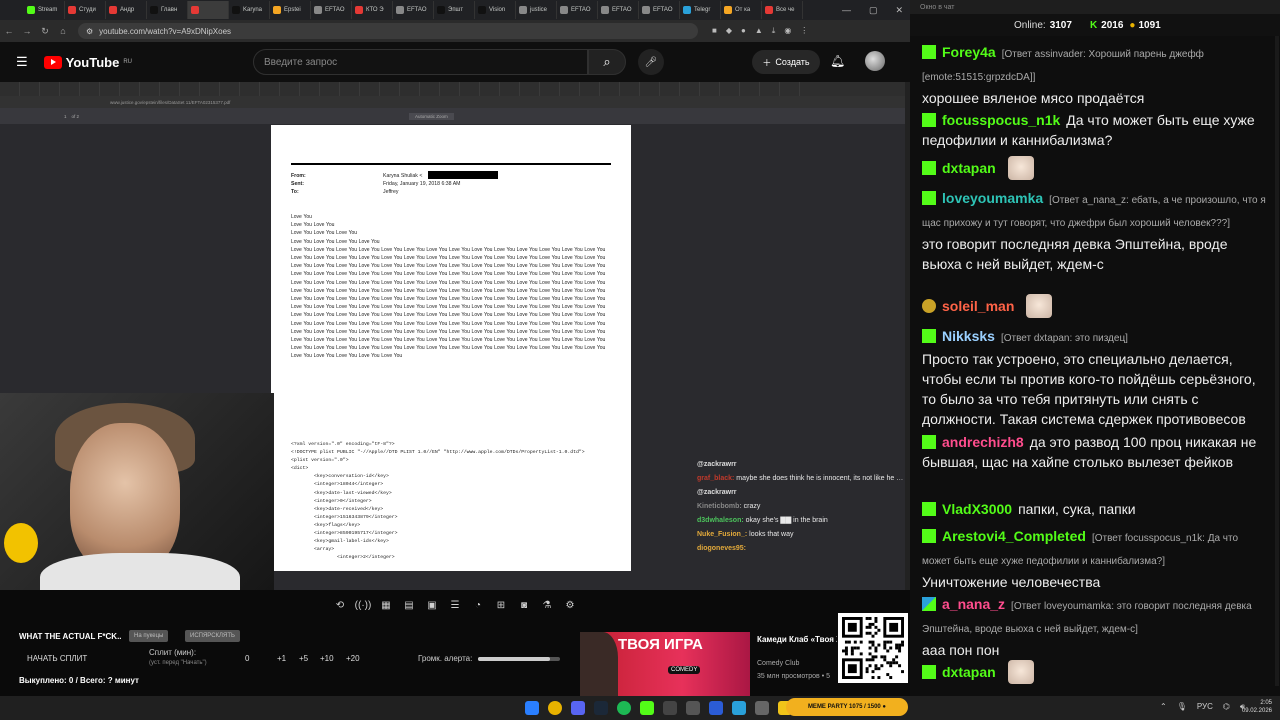  What do you see at coordinates (532, 708) in the screenshot?
I see `windows-icon` at bounding box center [532, 708].